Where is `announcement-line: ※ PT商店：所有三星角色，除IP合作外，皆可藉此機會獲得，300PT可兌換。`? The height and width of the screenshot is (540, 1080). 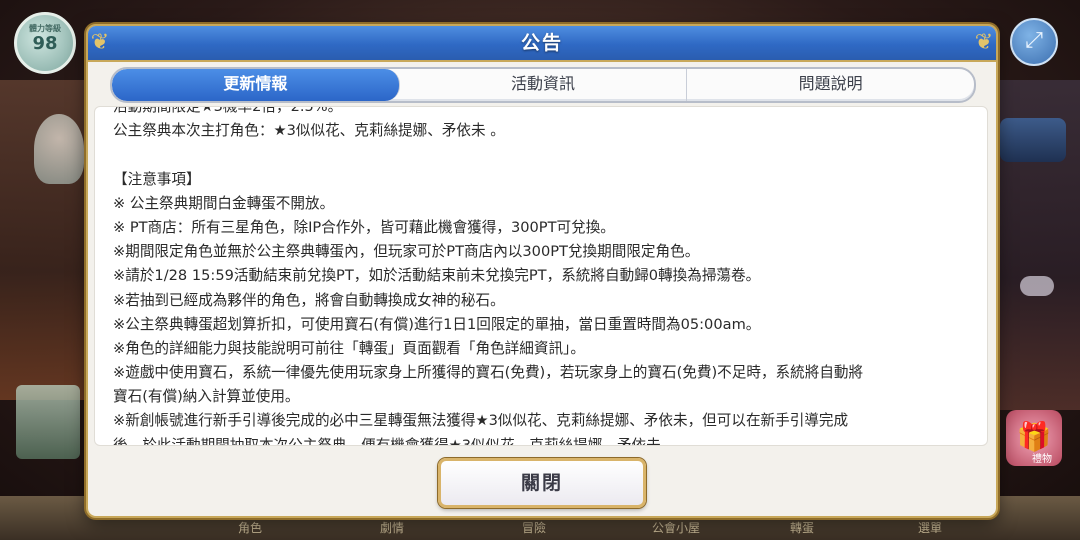 announcement-line: ※ PT商店：所有三星角色，除IP合作外，皆可藉此機會獲得，300PT可兌換。 is located at coordinates (364, 227).